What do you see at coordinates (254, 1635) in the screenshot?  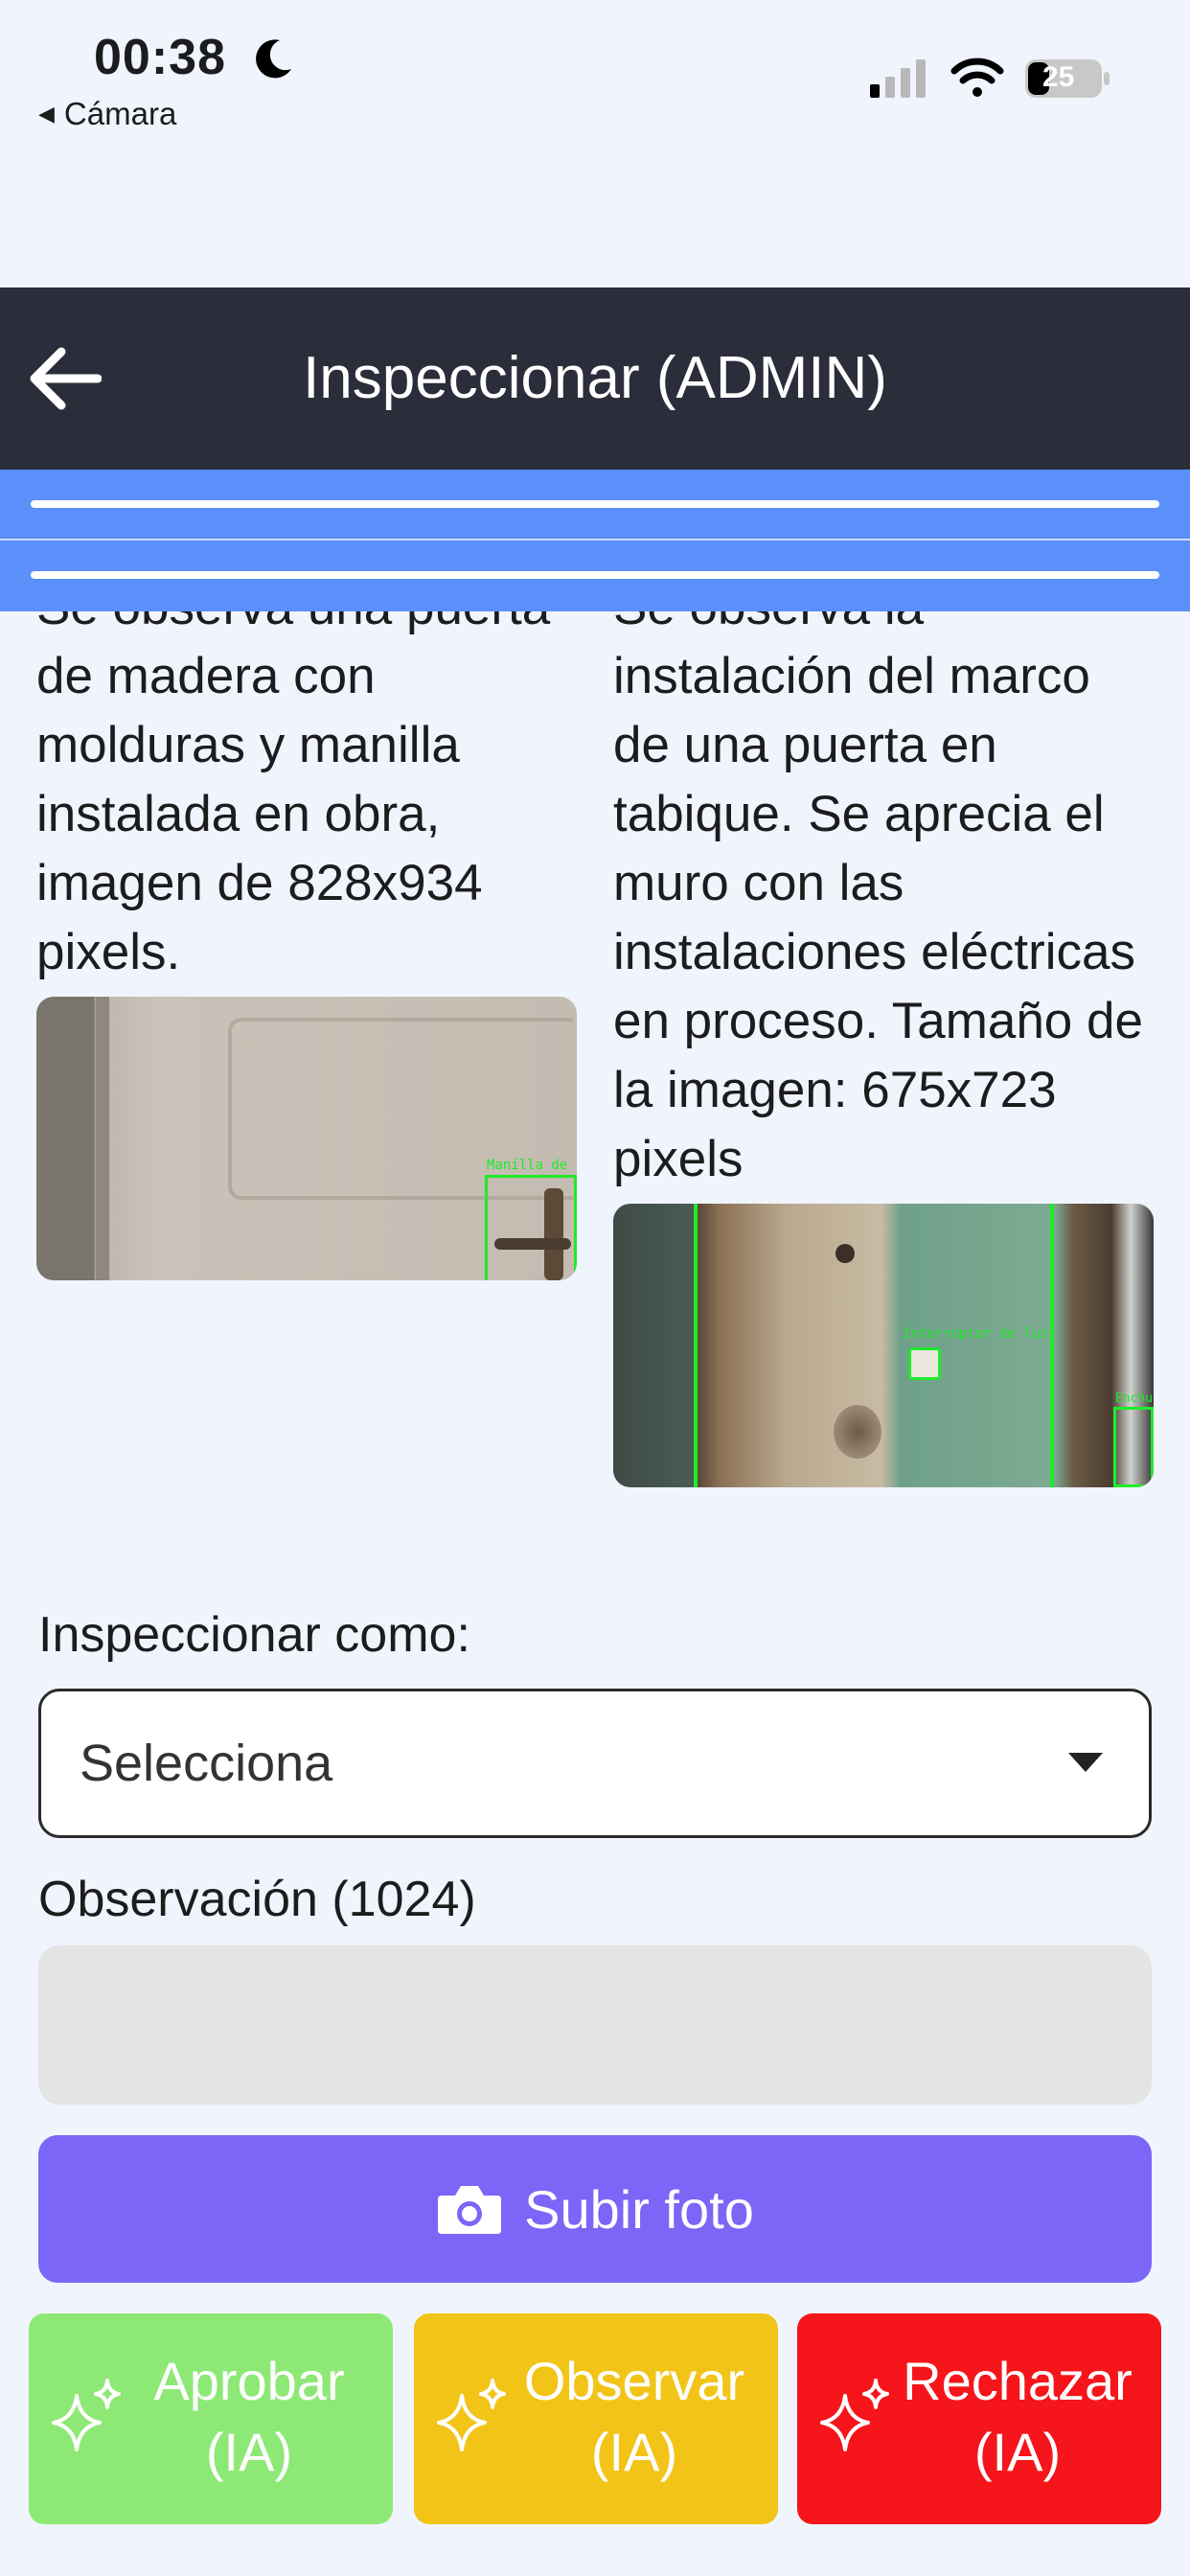 I see `inspect-as-label: Inspeccionar como:` at bounding box center [254, 1635].